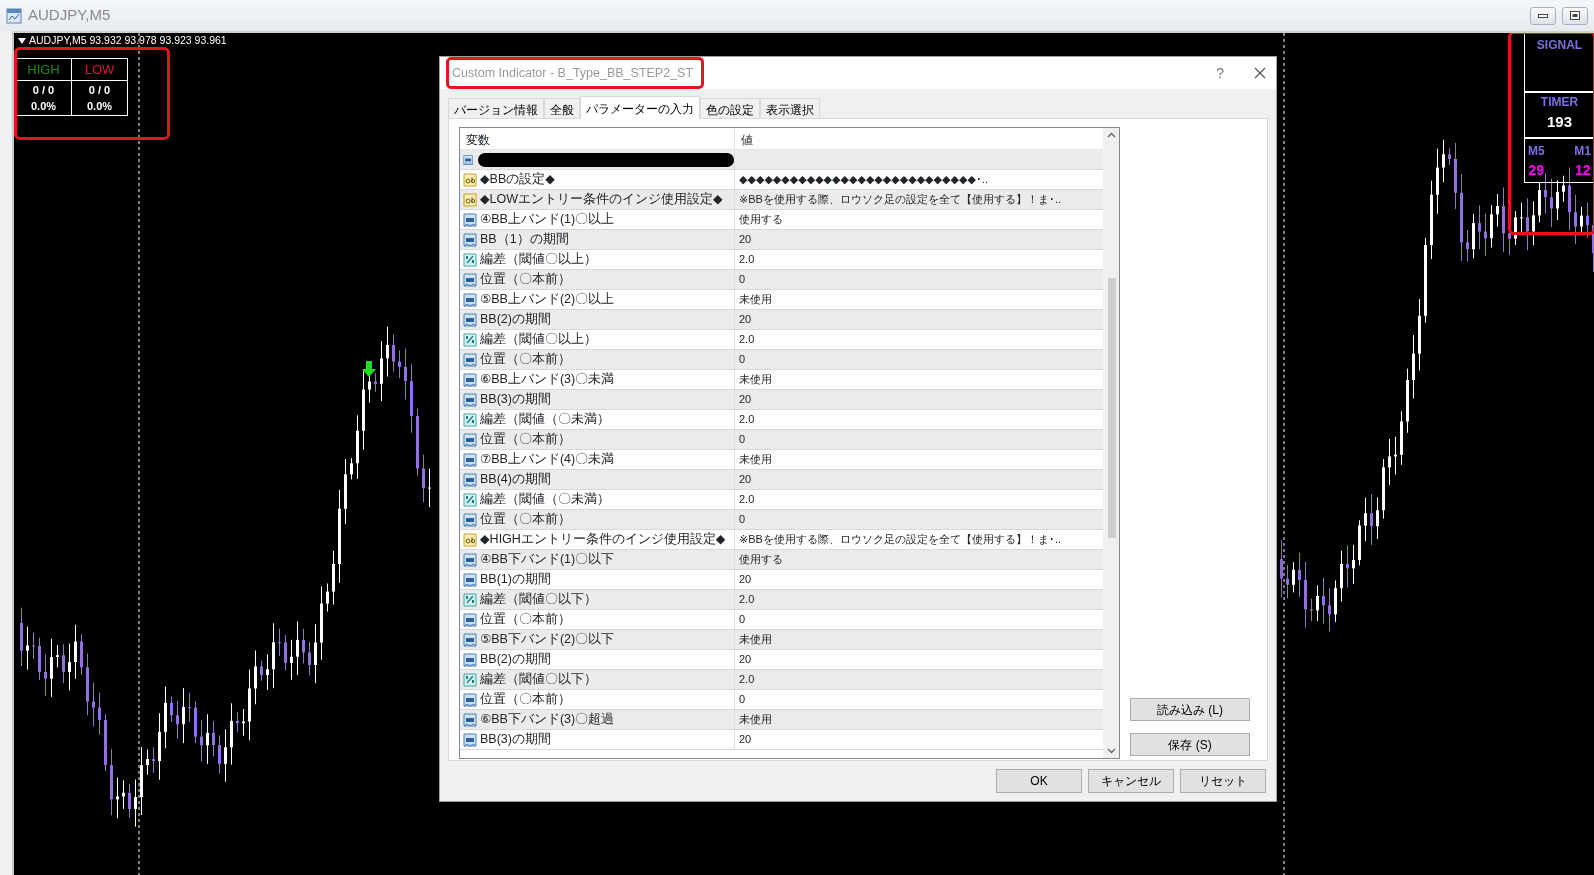  I want to click on parameter-name: ④BB上バンド(1)〇以上, so click(547, 220).